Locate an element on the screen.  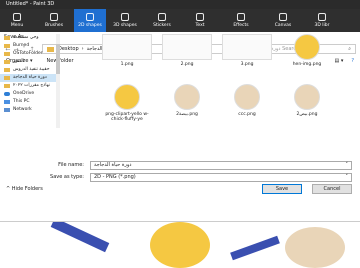
file-item: 2.png is located at coordinates (187, 50).